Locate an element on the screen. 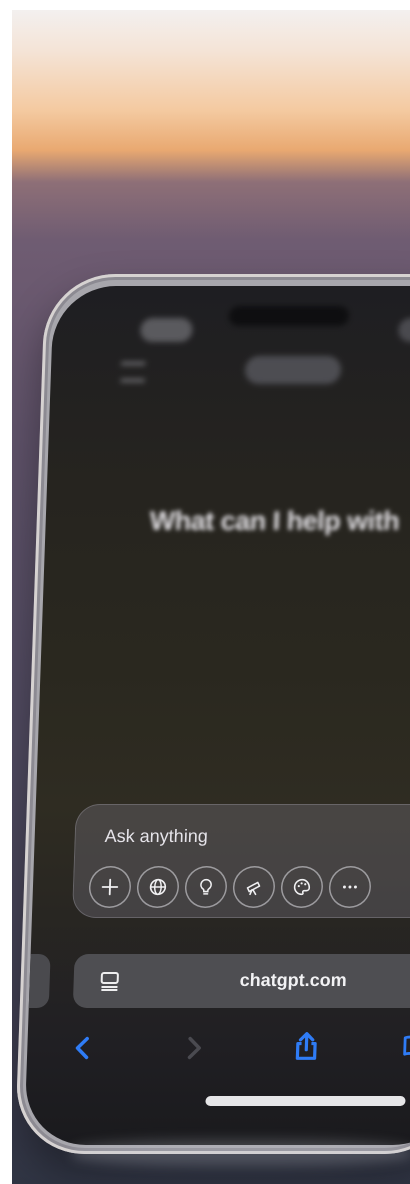 The width and height of the screenshot is (410, 1184). add-button is located at coordinates (109, 887).